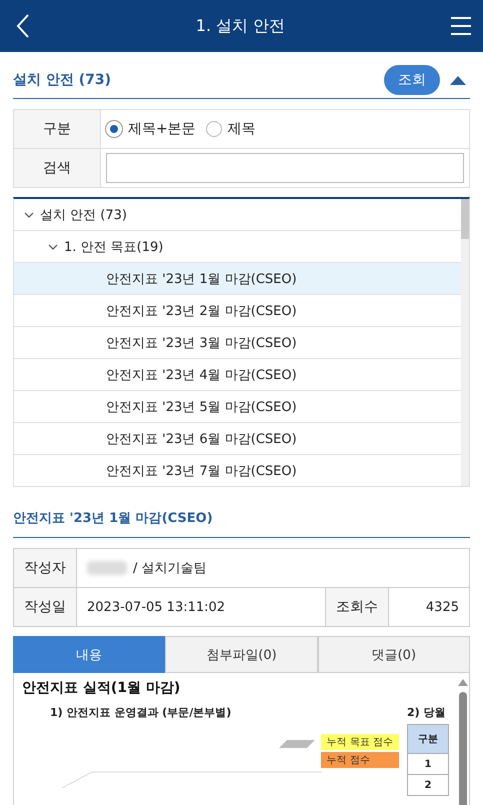  What do you see at coordinates (231, 129) in the screenshot?
I see `radio-option: 제목` at bounding box center [231, 129].